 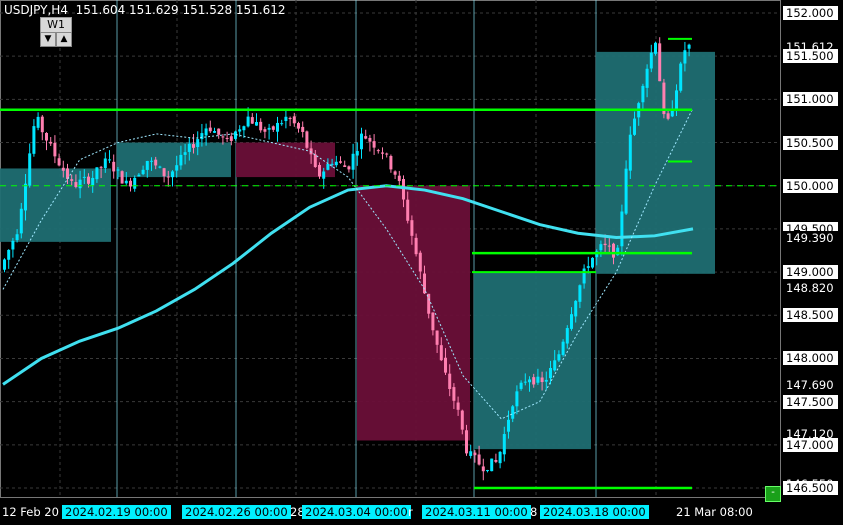 I want to click on time-label: 12 Feb 20, so click(x=30, y=512).